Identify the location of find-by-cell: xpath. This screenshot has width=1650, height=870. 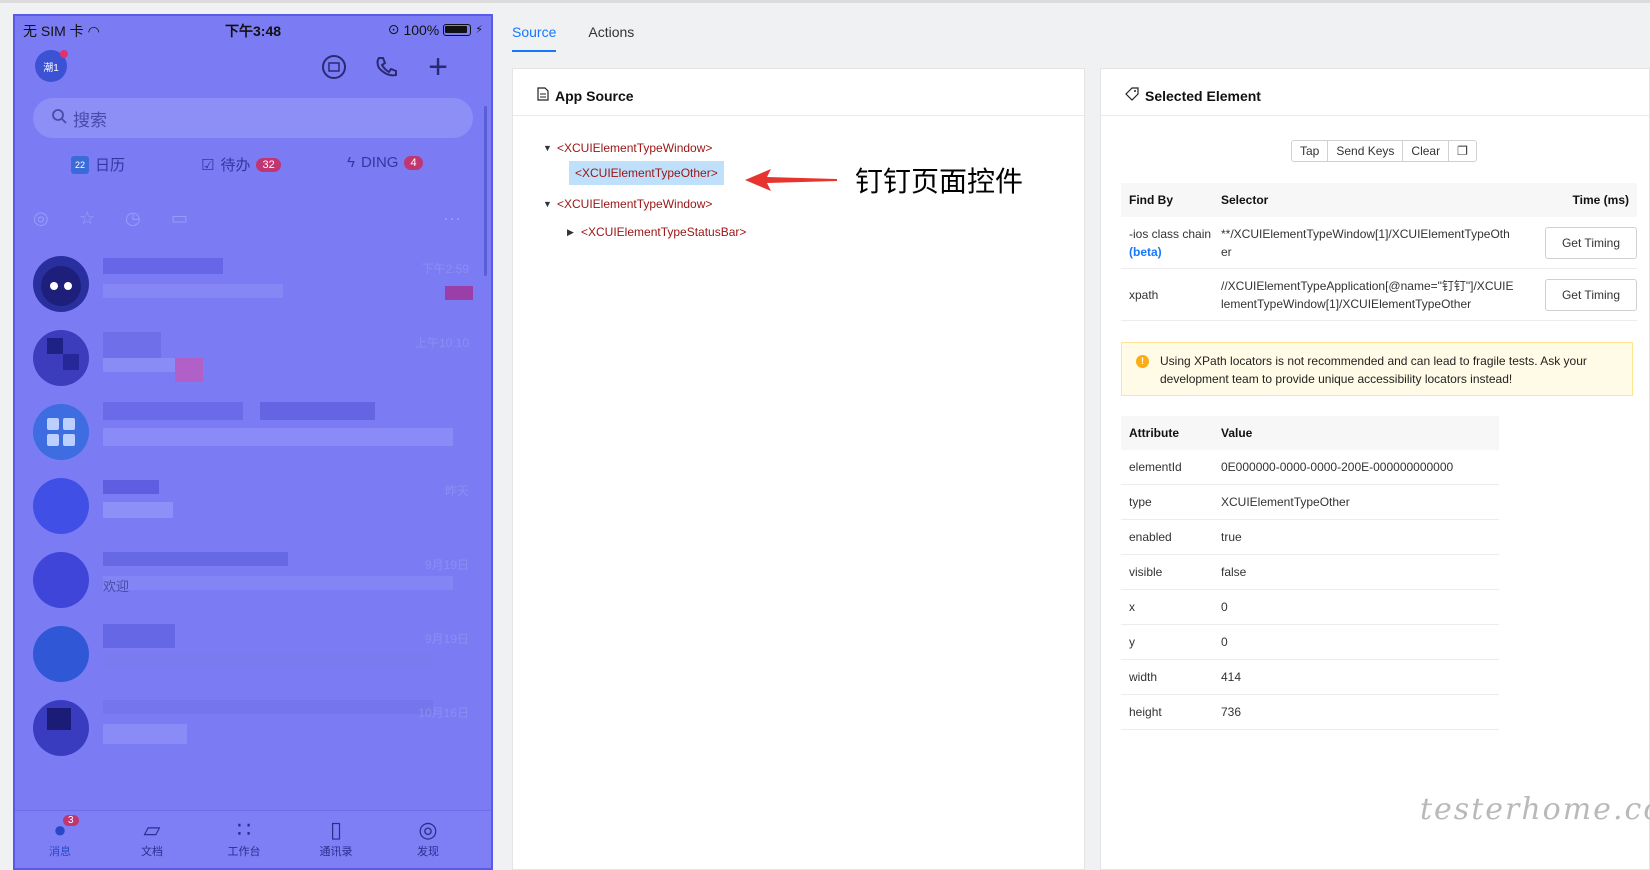
(1171, 295).